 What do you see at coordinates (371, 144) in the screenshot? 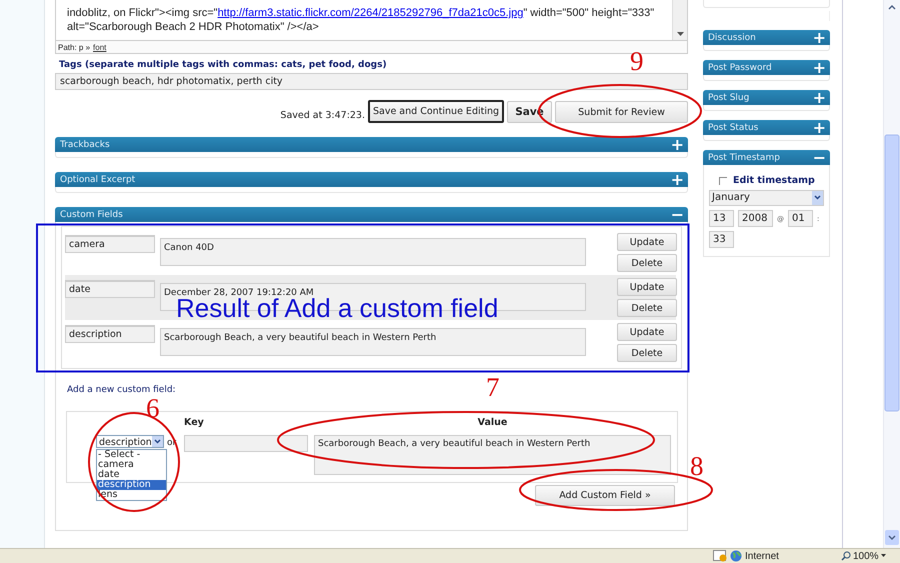
I see `panel-header: Trackbacks +` at bounding box center [371, 144].